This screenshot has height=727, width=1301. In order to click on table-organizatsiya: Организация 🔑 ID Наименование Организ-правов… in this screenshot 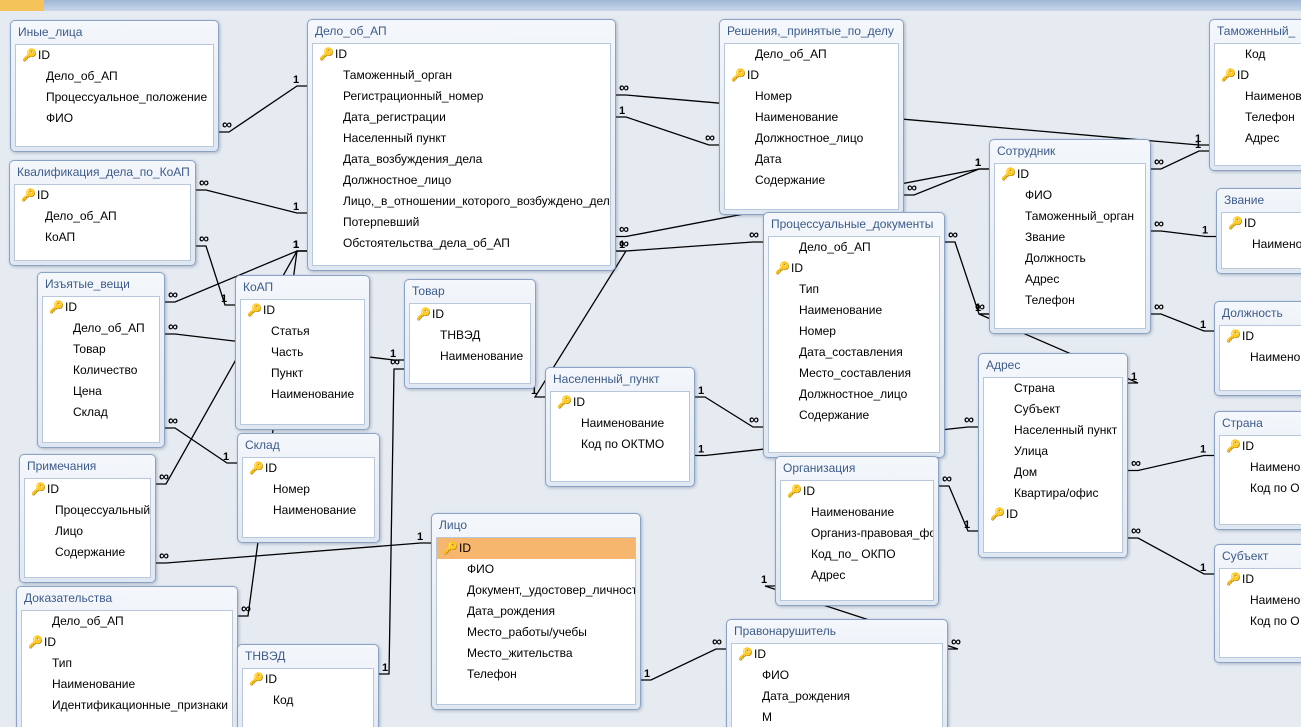, I will do `click(857, 531)`.